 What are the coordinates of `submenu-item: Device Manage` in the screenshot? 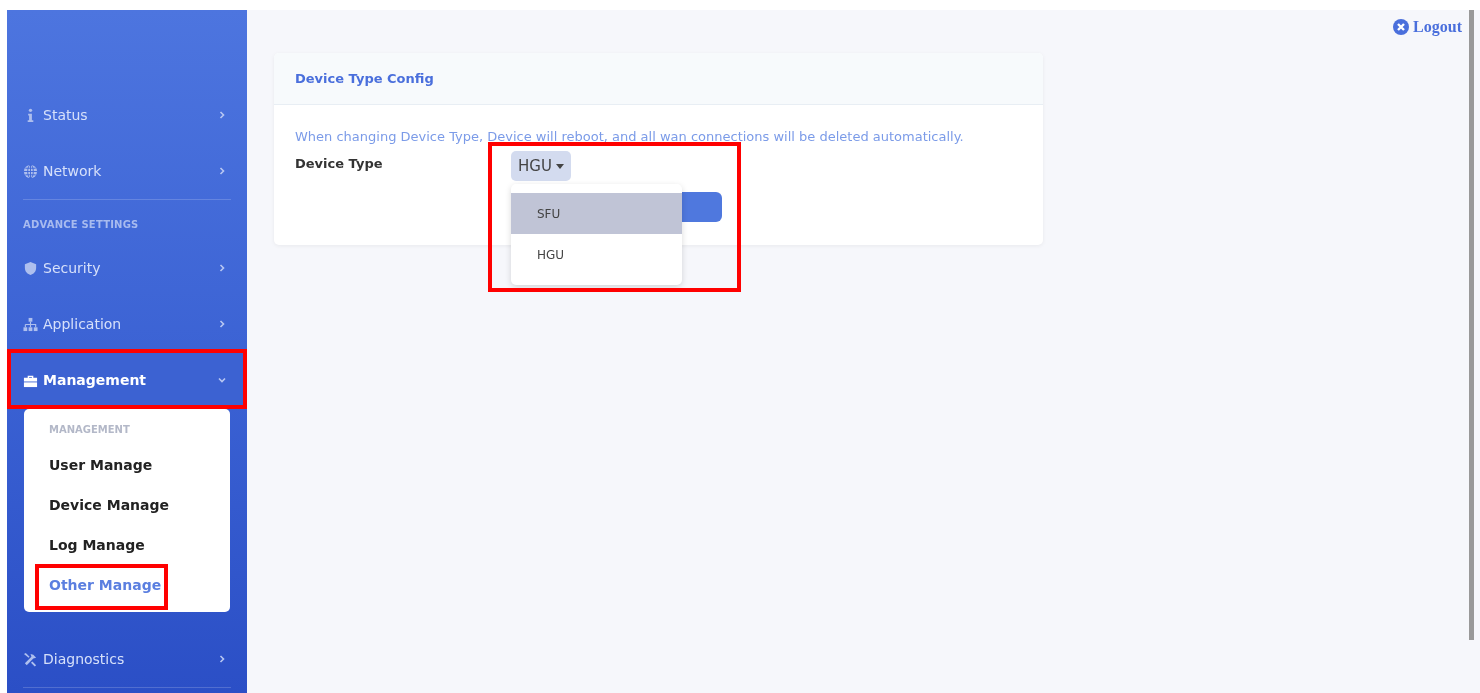 It's located at (109, 505).